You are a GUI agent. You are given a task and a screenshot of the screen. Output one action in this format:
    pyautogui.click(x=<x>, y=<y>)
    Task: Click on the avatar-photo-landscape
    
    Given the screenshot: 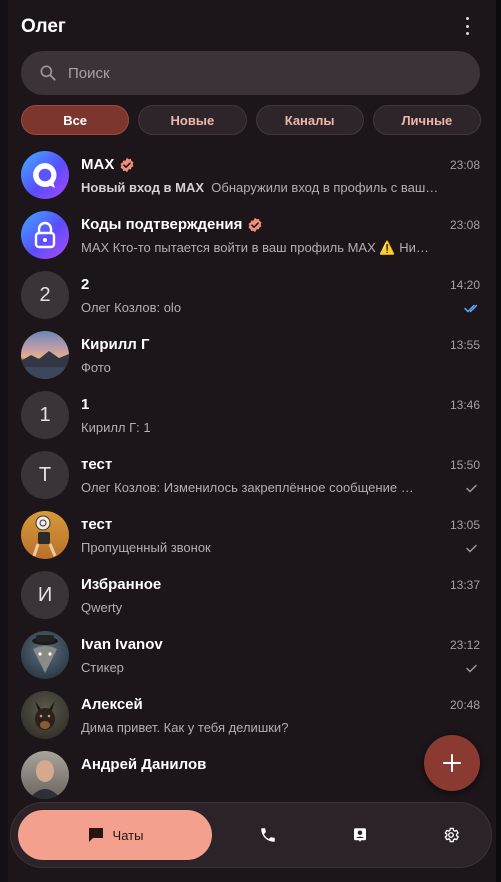 What is the action you would take?
    pyautogui.click(x=45, y=355)
    